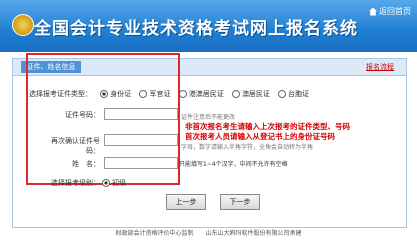  Describe the element at coordinates (23, 25) in the screenshot. I see `logo-emblem-icon` at that location.